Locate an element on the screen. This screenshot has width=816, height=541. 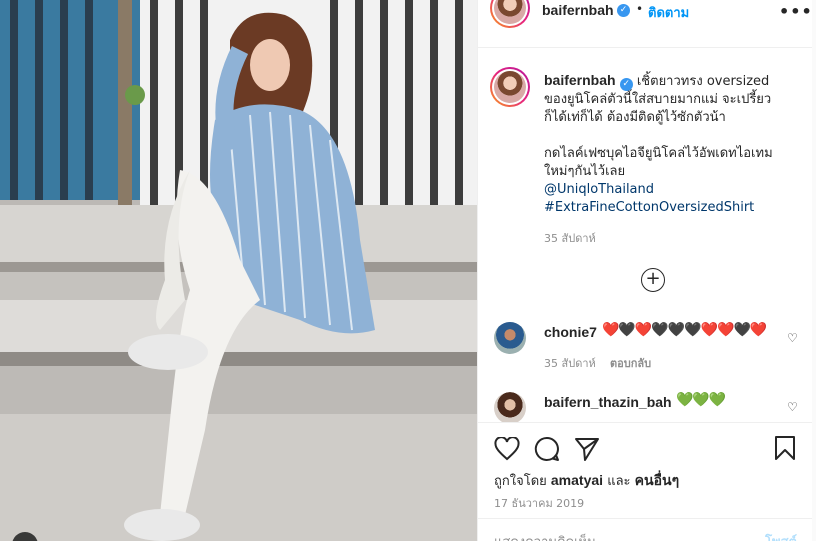
hashtag-link: #ExtraFineCottonOversizedShirt is located at coordinates (666, 208).